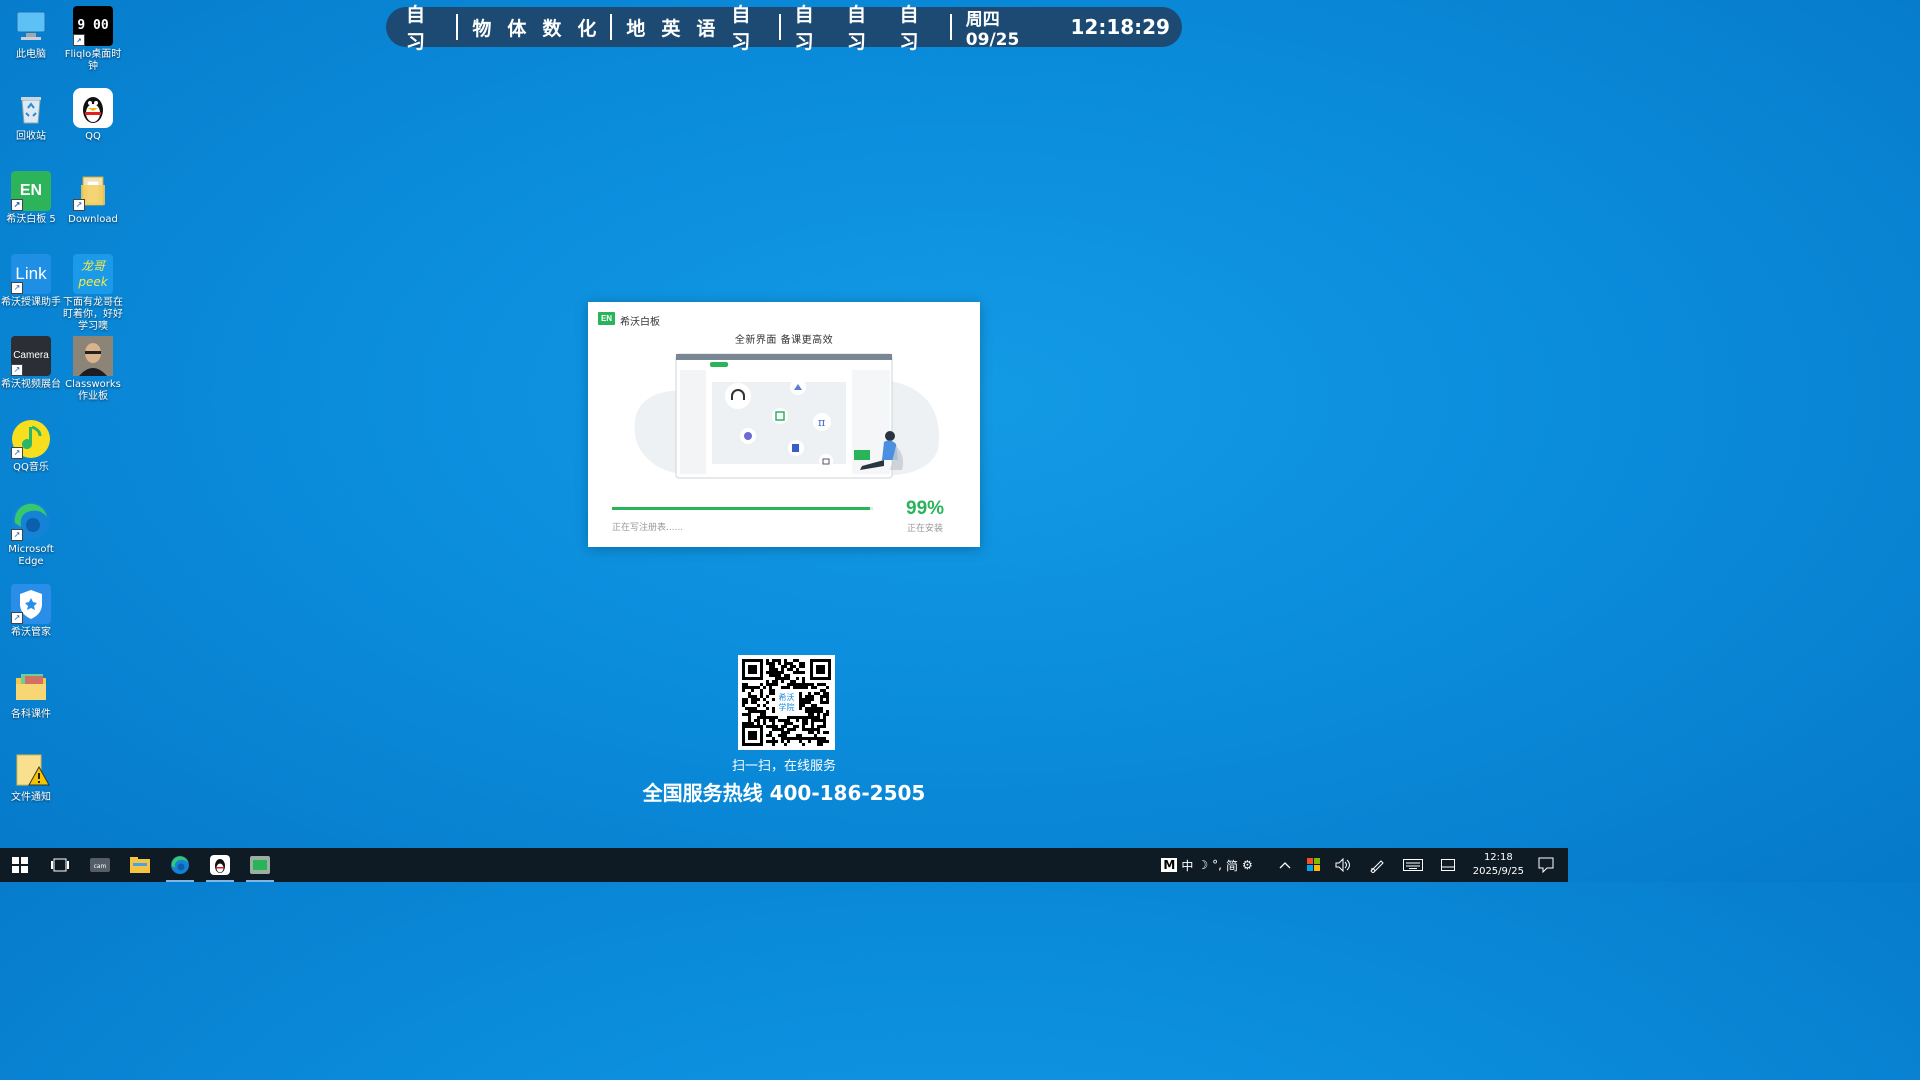 The height and width of the screenshot is (1080, 1920). I want to click on desktop-icon-edge: ↗ Microsoft Edge, so click(31, 531).